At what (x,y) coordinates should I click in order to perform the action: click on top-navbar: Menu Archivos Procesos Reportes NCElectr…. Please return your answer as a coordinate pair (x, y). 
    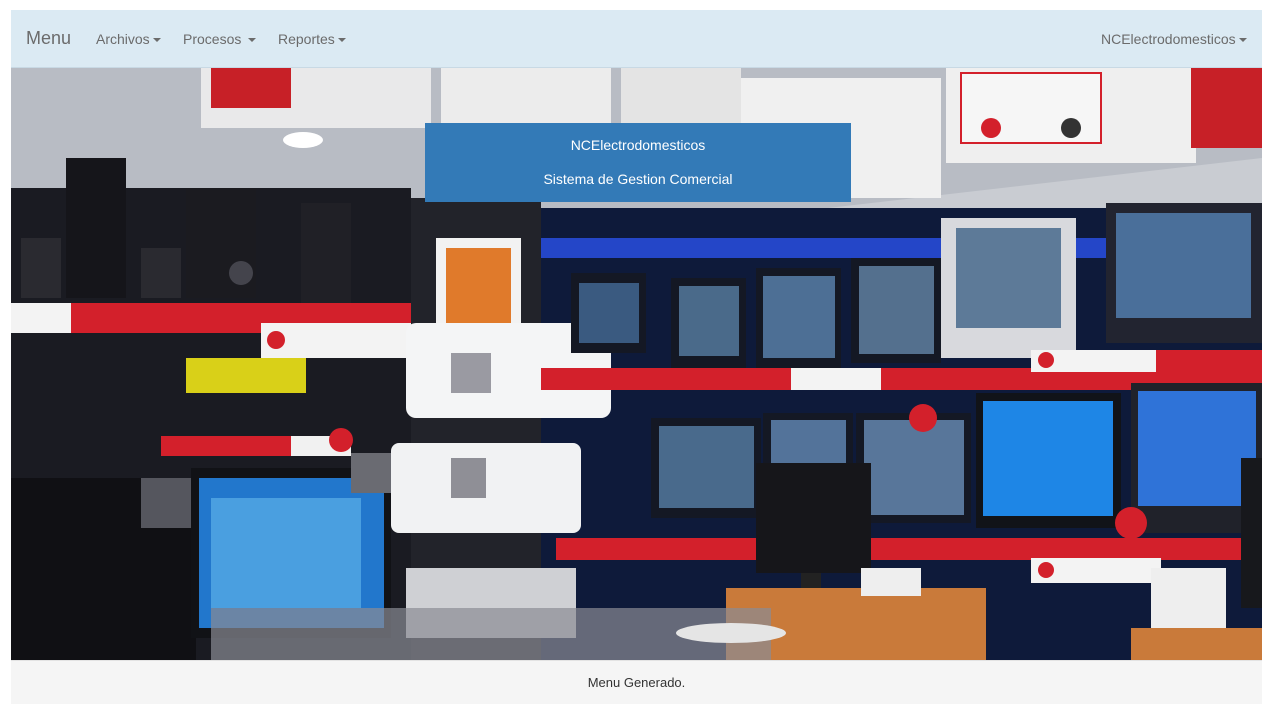
    Looking at the image, I should click on (636, 39).